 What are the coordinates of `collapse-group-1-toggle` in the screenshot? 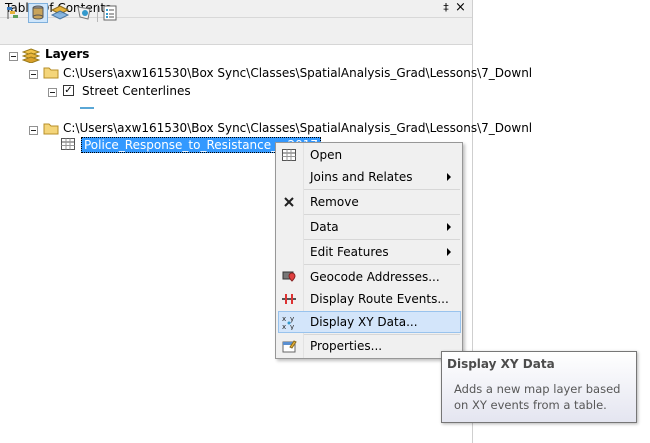 It's located at (33, 74).